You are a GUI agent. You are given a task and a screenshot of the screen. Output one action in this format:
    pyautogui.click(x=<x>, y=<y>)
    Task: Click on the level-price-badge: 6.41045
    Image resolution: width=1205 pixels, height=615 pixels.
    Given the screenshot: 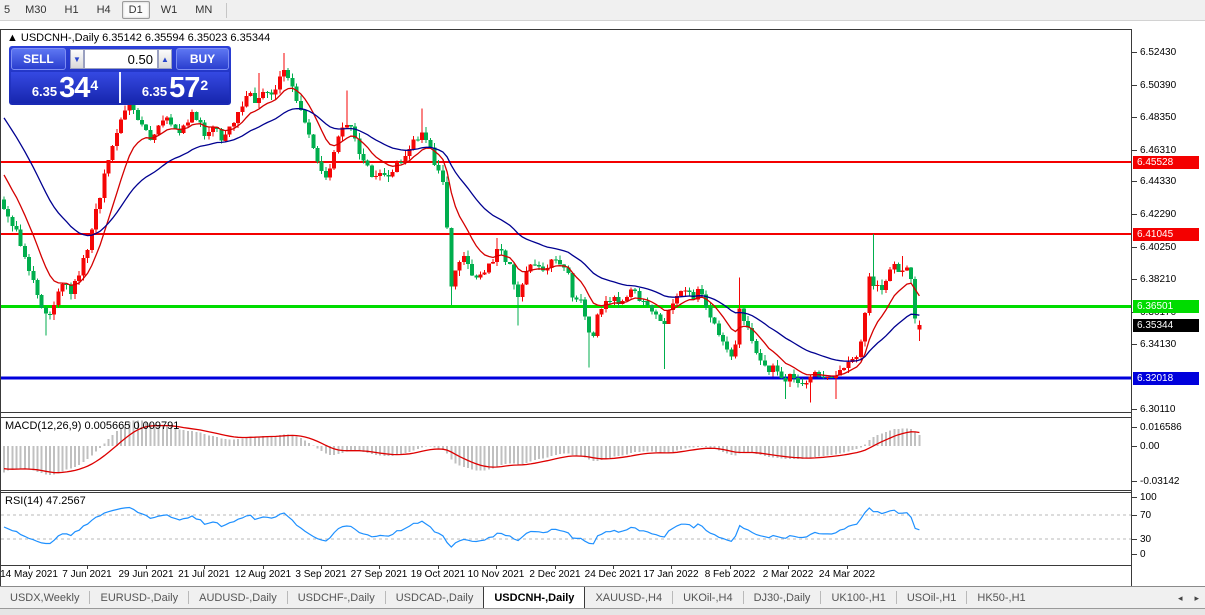 What is the action you would take?
    pyautogui.click(x=1166, y=234)
    